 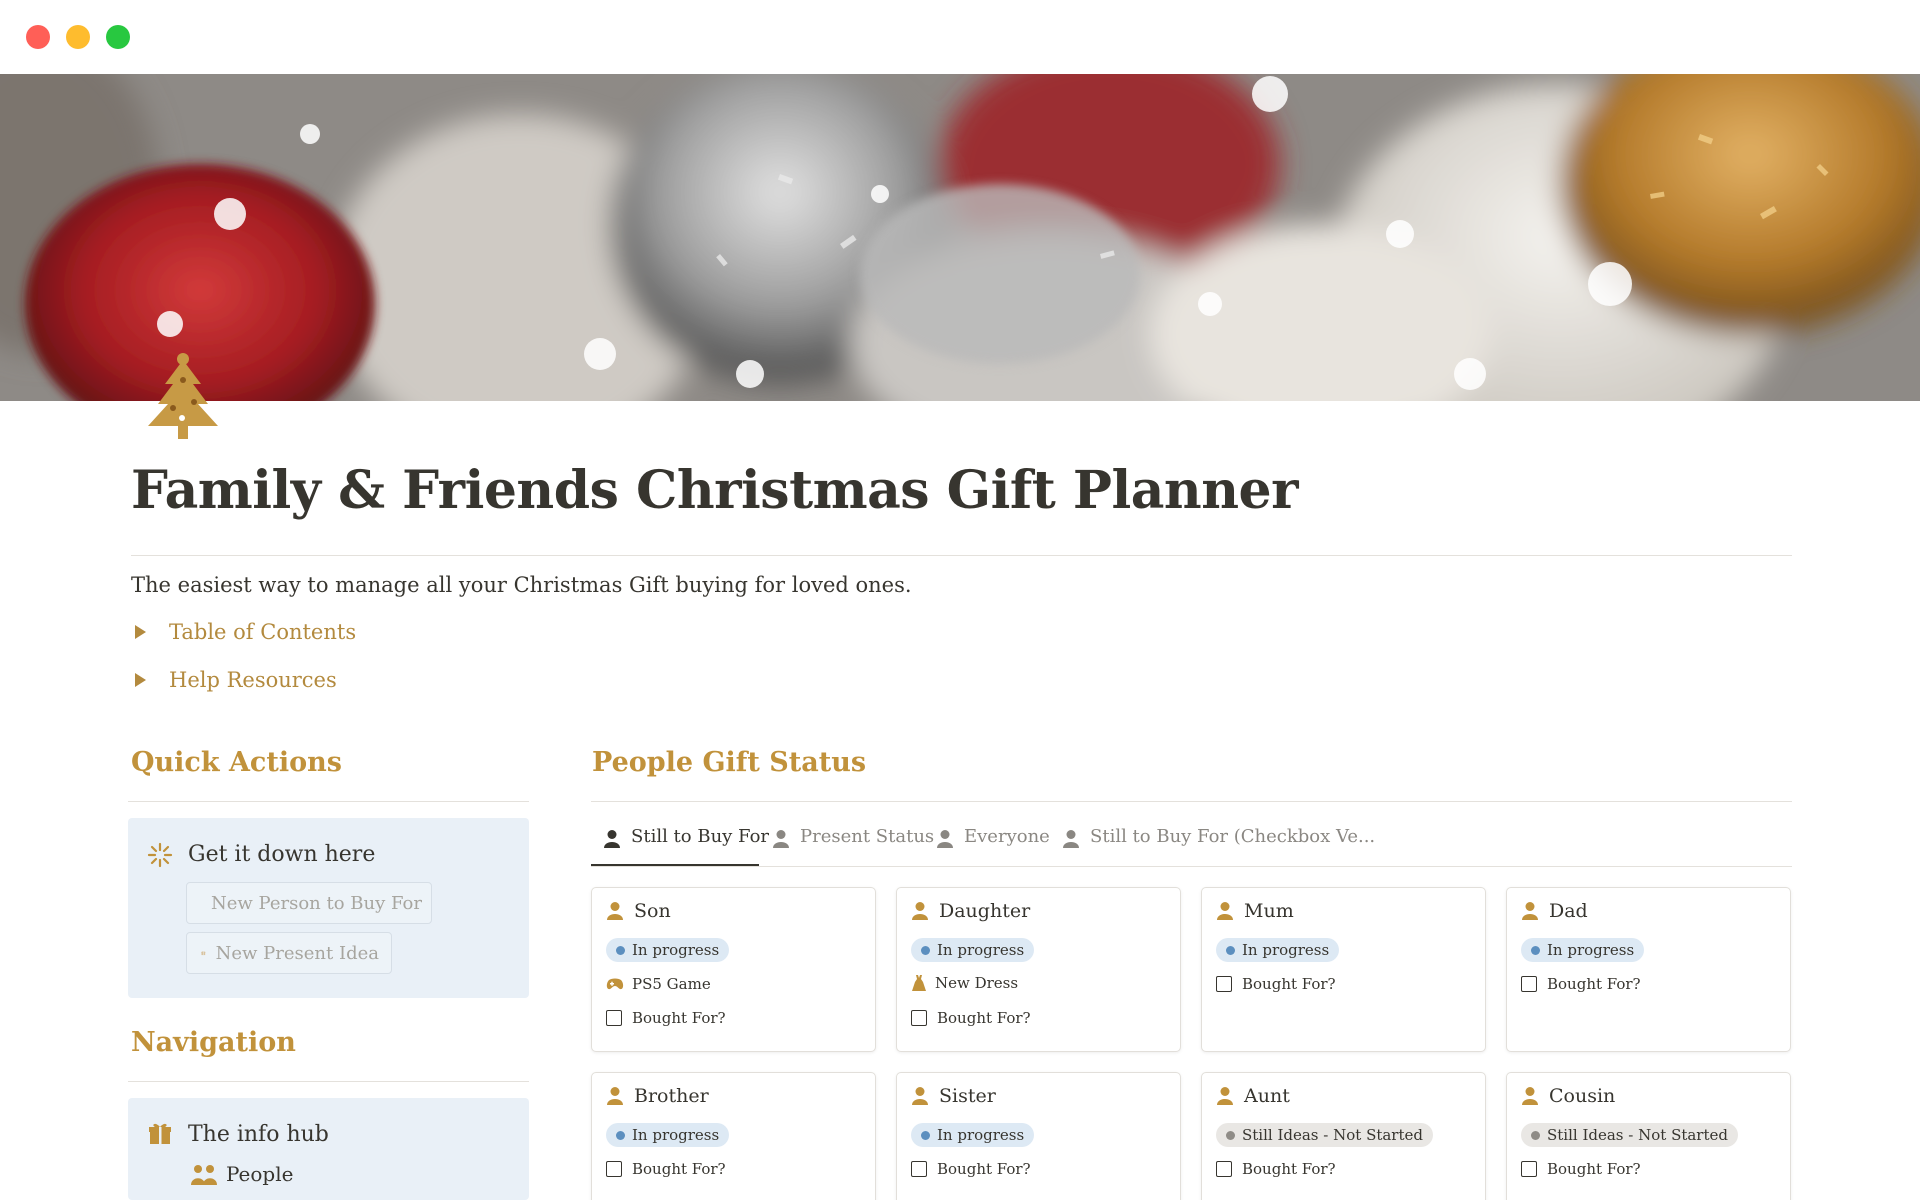 What do you see at coordinates (867, 836) in the screenshot?
I see `tab-label: Present Status` at bounding box center [867, 836].